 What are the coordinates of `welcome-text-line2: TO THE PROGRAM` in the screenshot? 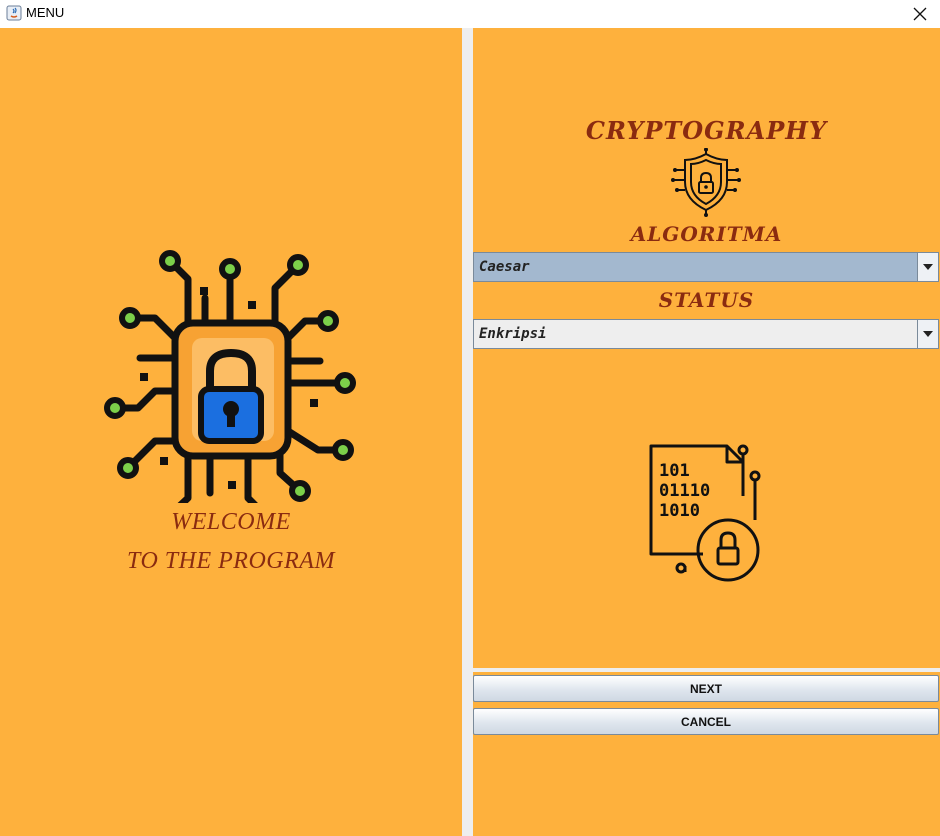 It's located at (231, 561).